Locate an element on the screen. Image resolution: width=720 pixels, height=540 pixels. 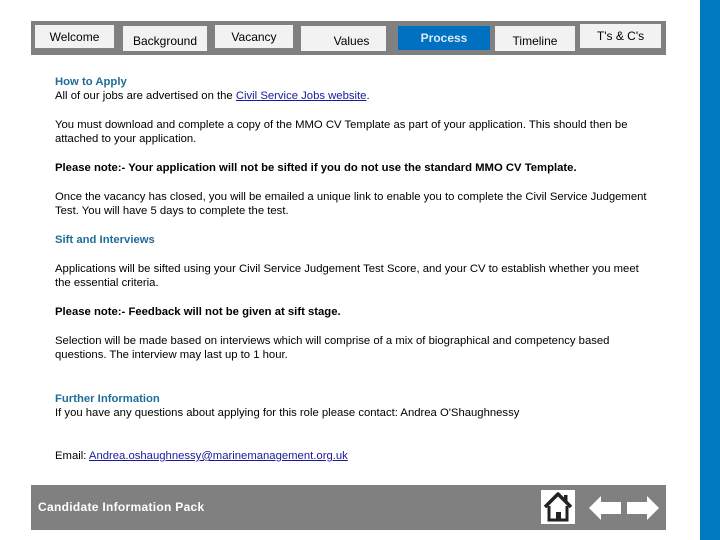
how-to-apply-heading: How to Apply is located at coordinates (91, 82).